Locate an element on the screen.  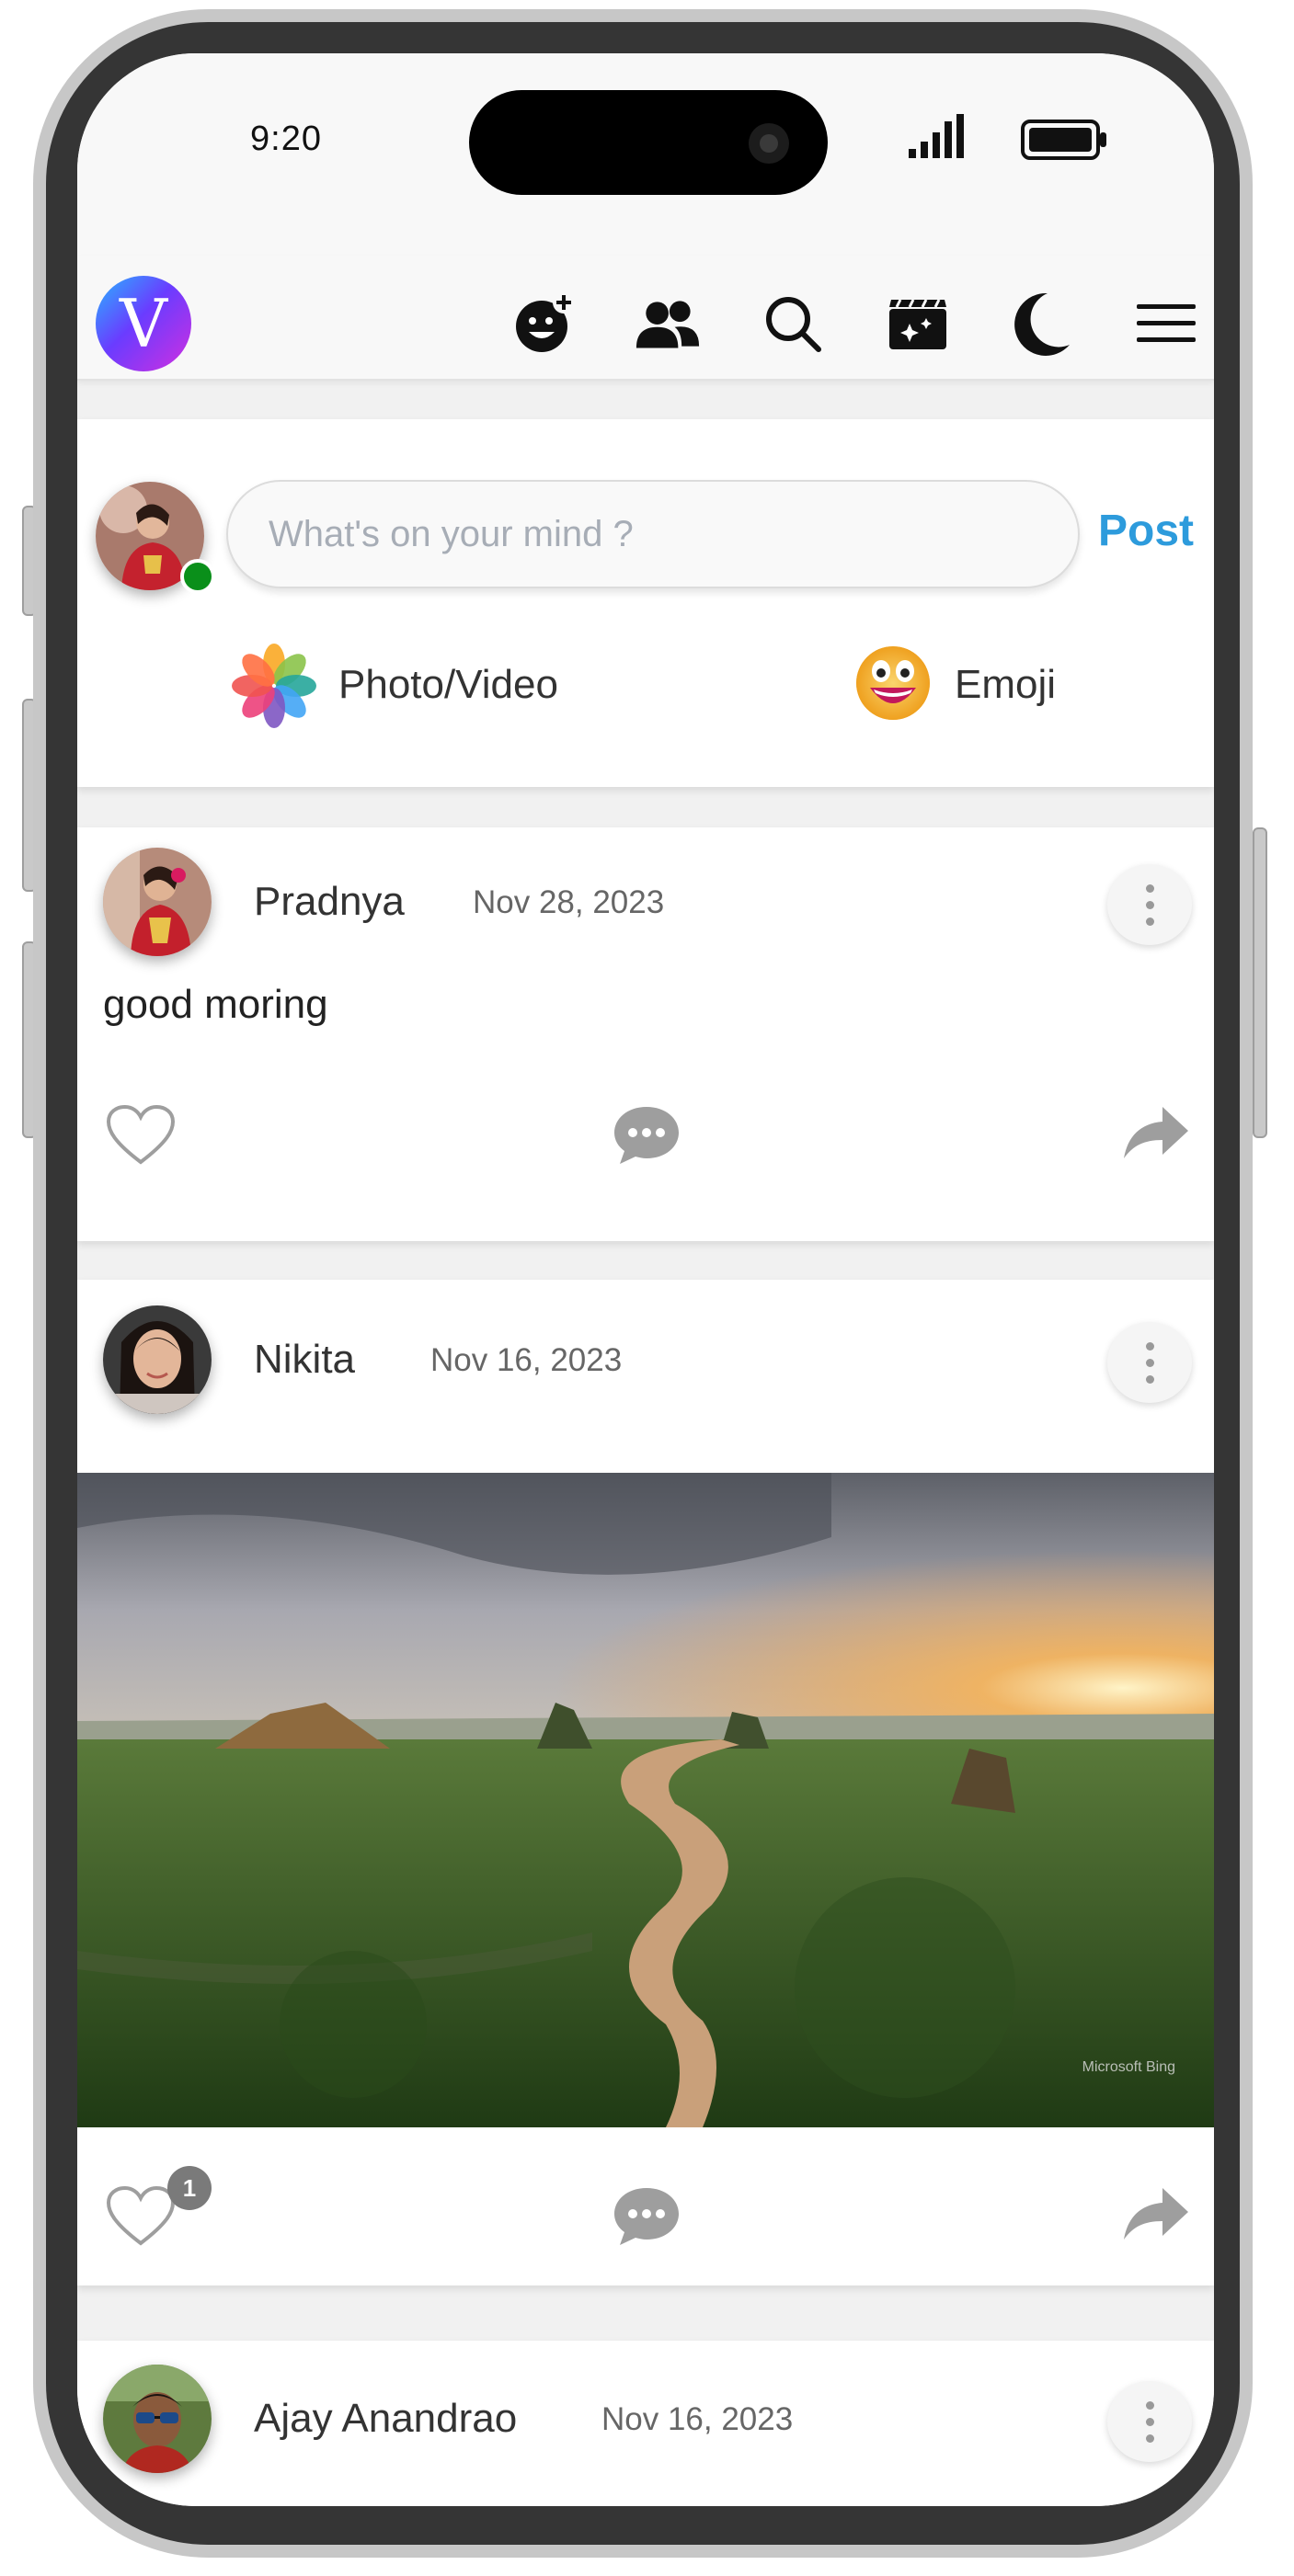
battery-icon is located at coordinates (1063, 140).